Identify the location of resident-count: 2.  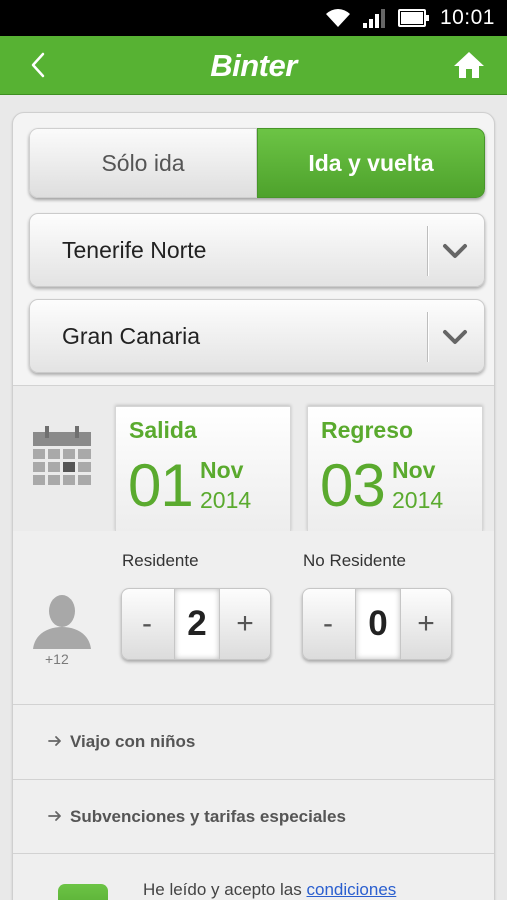
(197, 624).